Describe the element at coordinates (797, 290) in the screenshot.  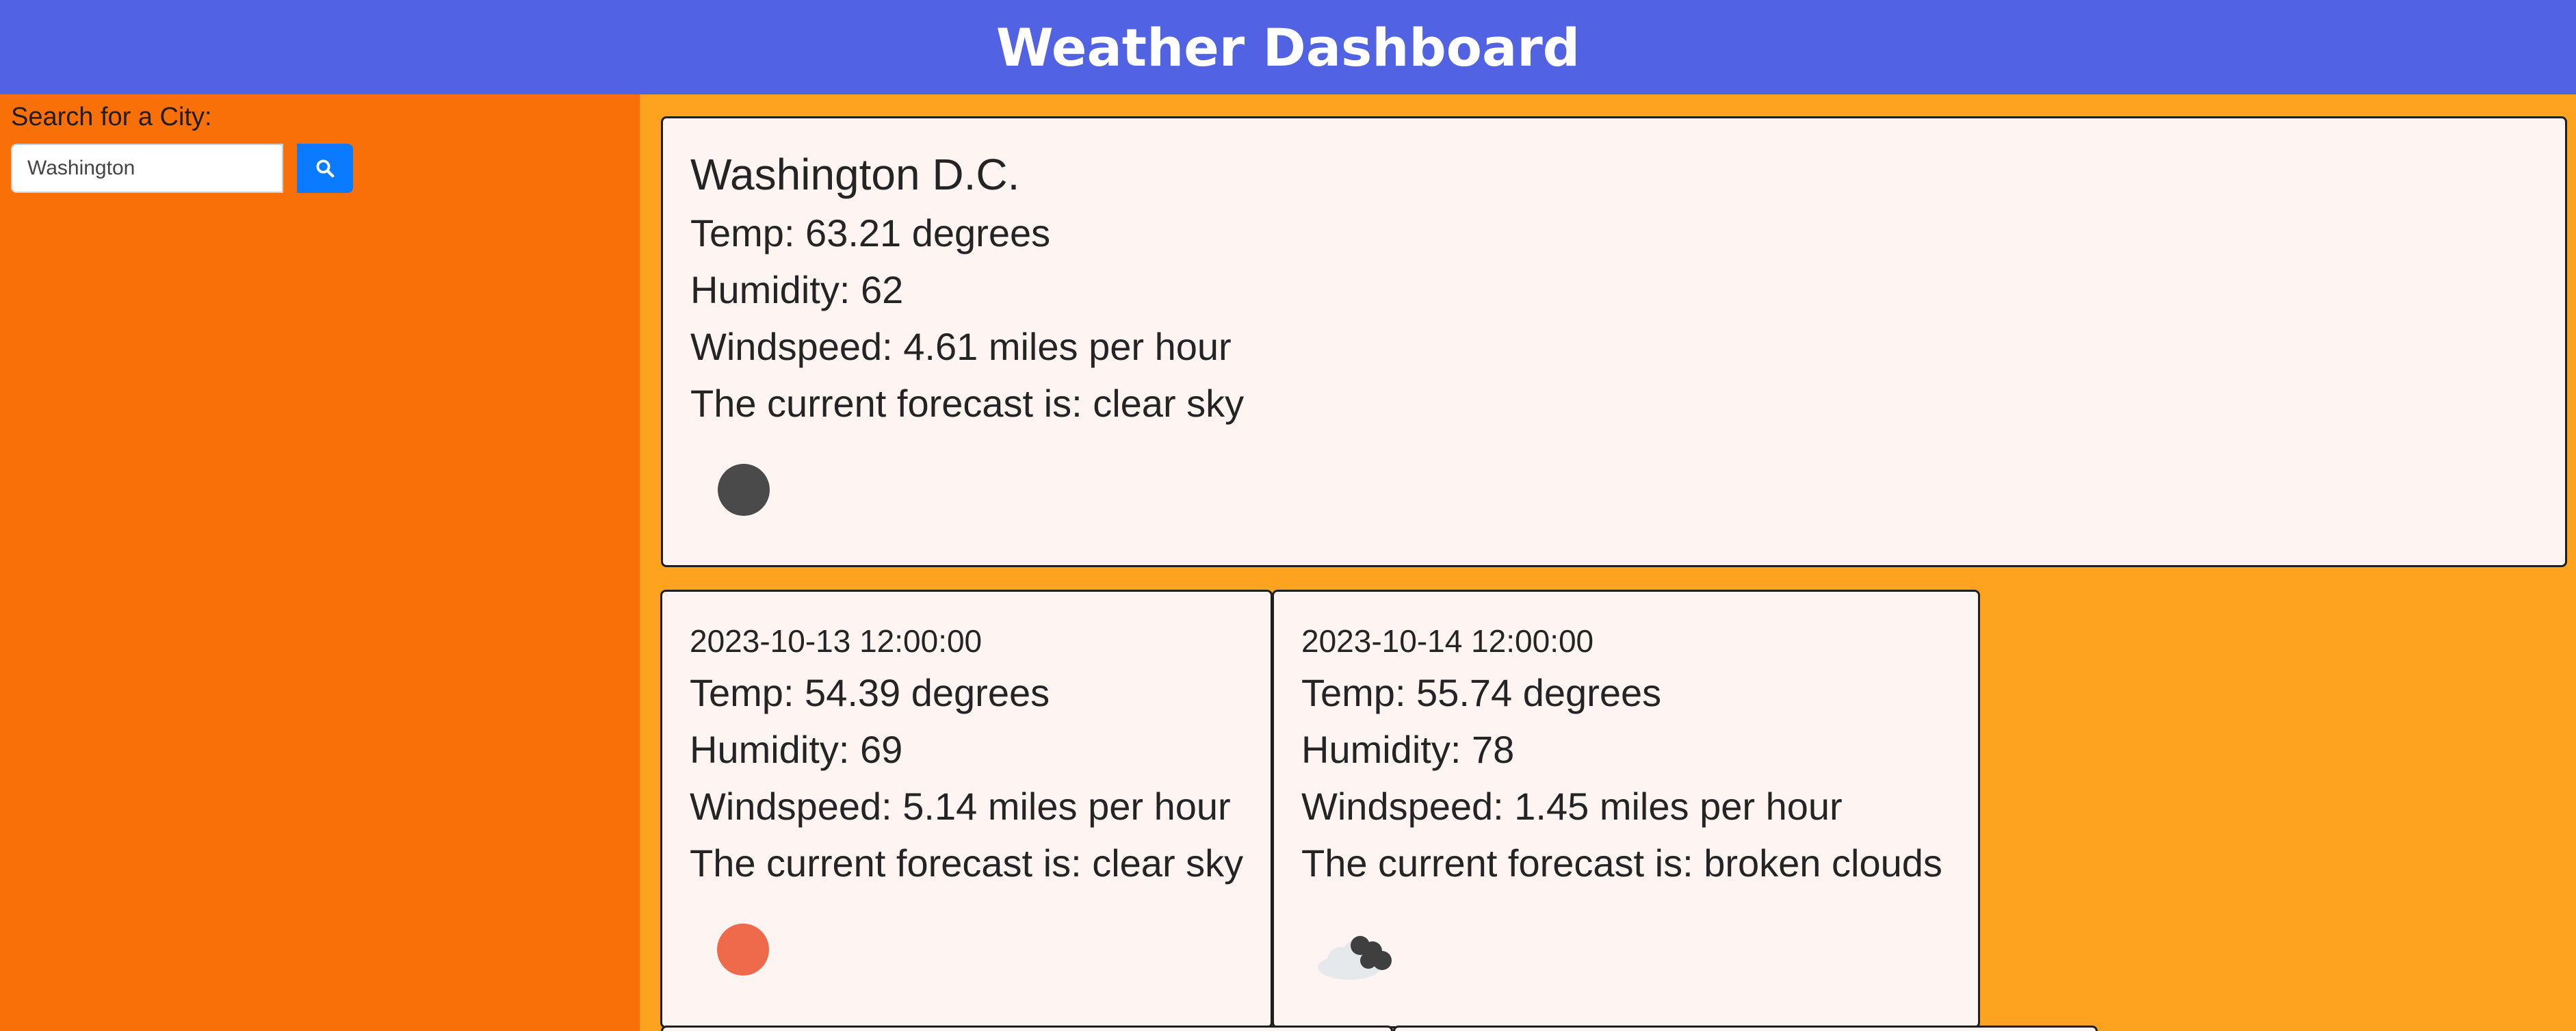
I see `current-humidity: Humidity: 62` at that location.